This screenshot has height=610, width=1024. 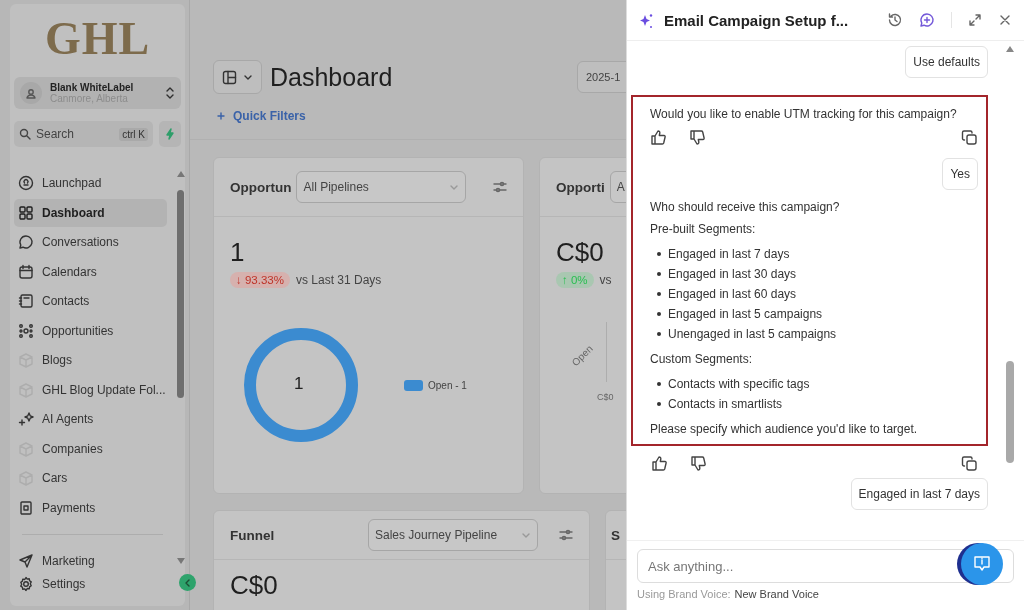 I want to click on nav-item: Conversations, so click(x=90, y=242).